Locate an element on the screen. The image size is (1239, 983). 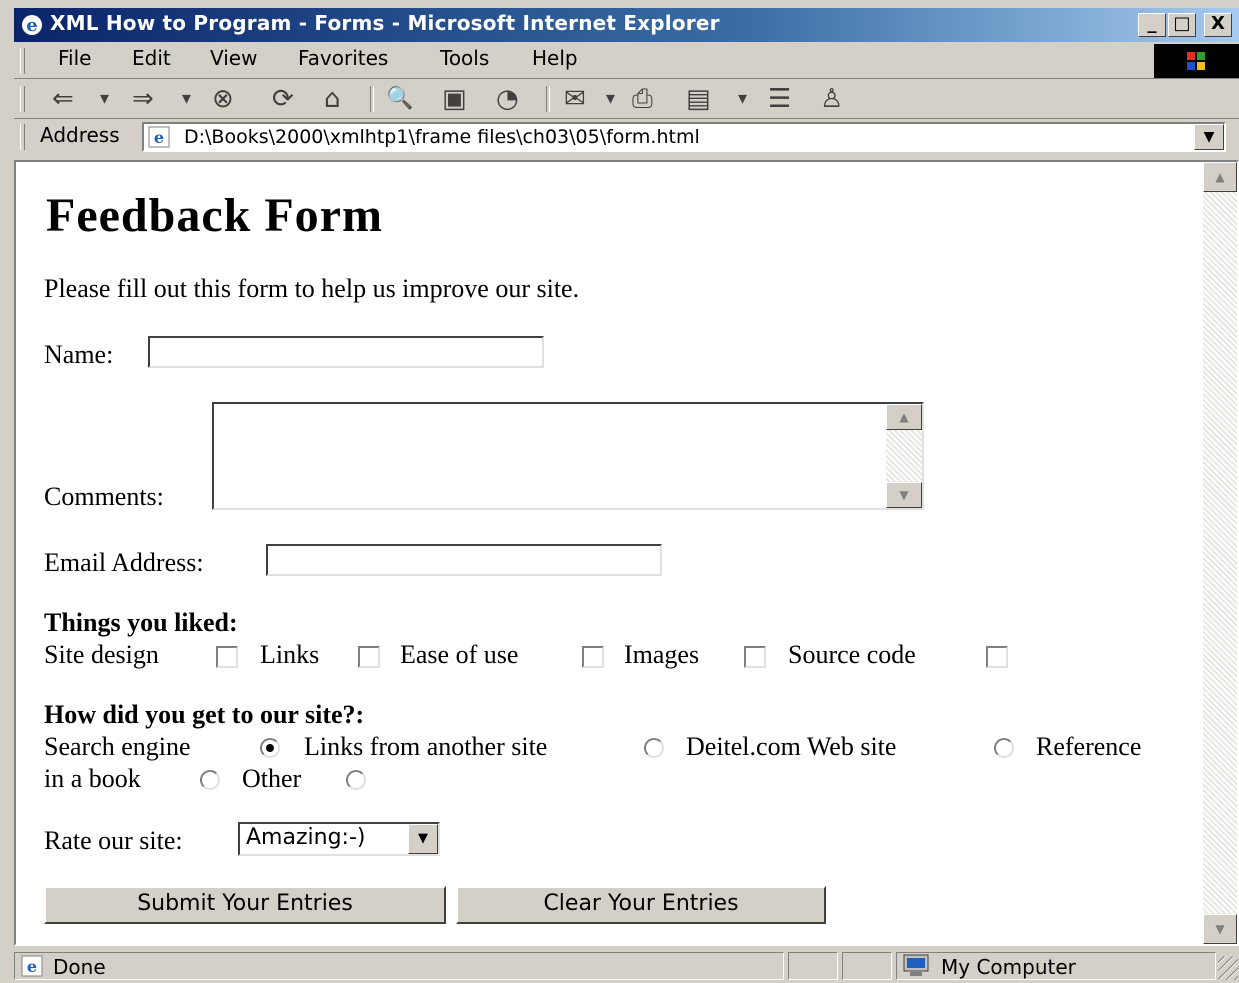
ie-logo-icon: e is located at coordinates (32, 25).